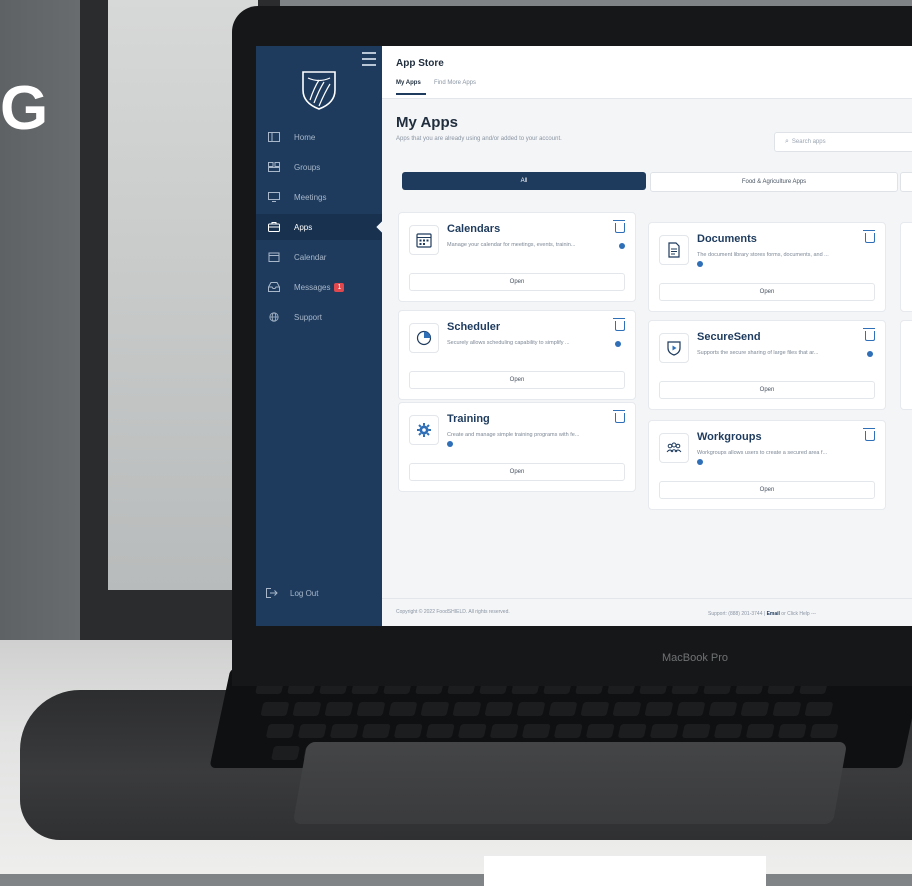 The width and height of the screenshot is (912, 886). Describe the element at coordinates (674, 250) in the screenshot. I see `document-icon` at that location.